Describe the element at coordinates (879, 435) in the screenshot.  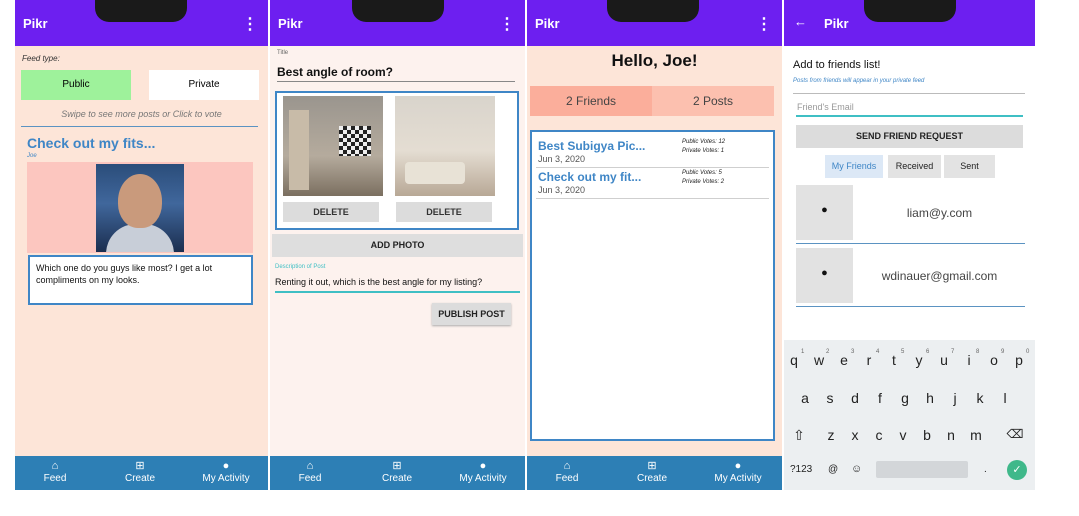
I see `key-c: c` at that location.